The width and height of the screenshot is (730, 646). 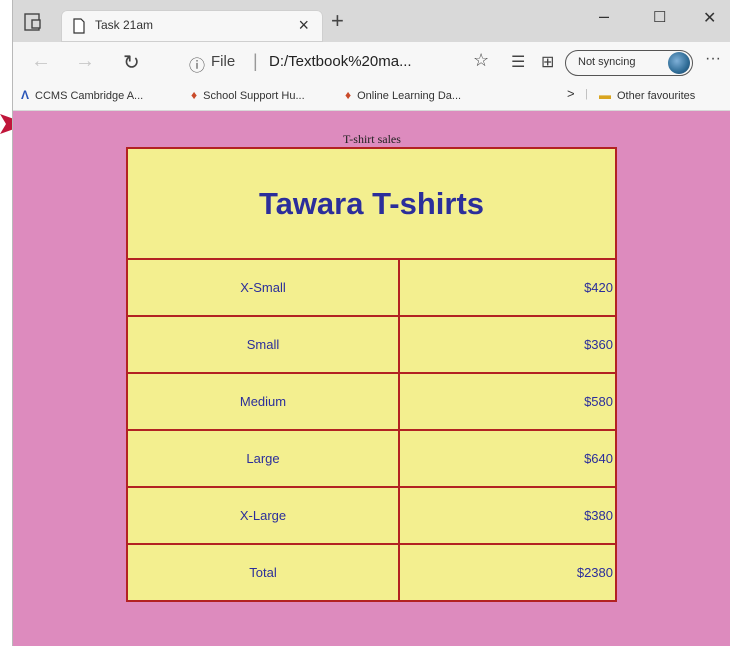 What do you see at coordinates (263, 401) in the screenshot?
I see `size-cell: Medium` at bounding box center [263, 401].